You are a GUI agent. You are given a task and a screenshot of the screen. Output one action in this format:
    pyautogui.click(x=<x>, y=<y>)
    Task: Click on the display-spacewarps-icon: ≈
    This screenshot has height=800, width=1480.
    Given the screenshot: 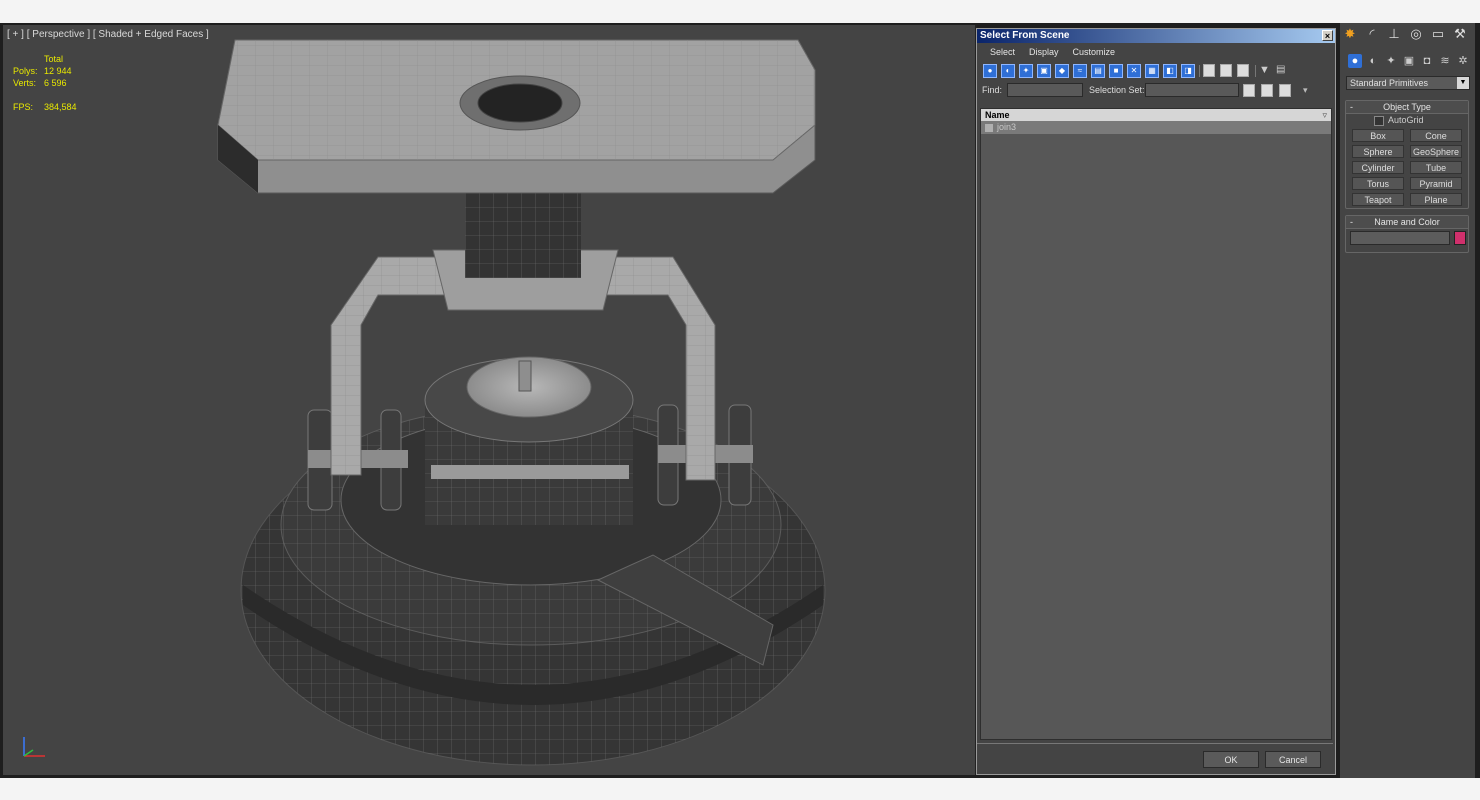 What is the action you would take?
    pyautogui.click(x=1080, y=71)
    